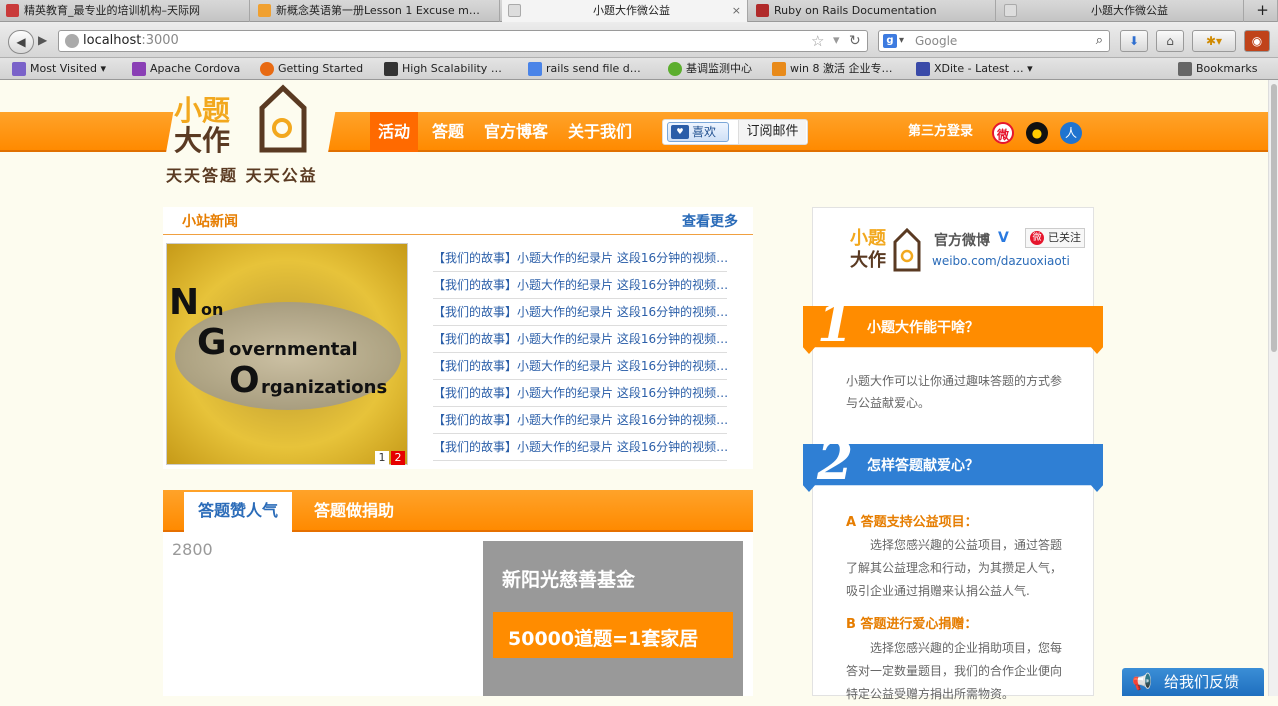 Image resolution: width=1278 pixels, height=706 pixels. What do you see at coordinates (463, 41) in the screenshot?
I see `url-bar: localhost:3000 ☆ ▾ ↻` at bounding box center [463, 41].